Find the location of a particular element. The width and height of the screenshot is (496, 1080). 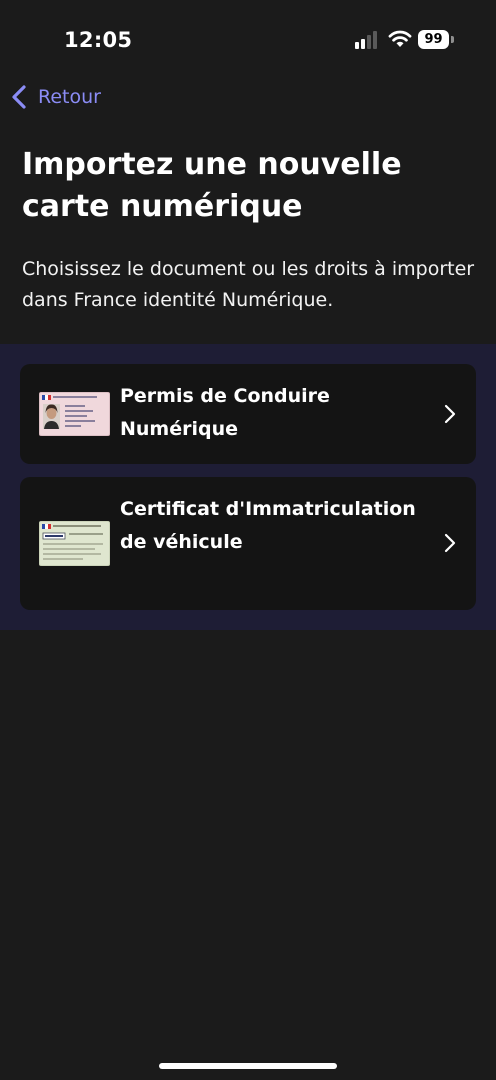

option-vehicle-registration: Certificat d'Immatriculation de véhicule is located at coordinates (248, 543).